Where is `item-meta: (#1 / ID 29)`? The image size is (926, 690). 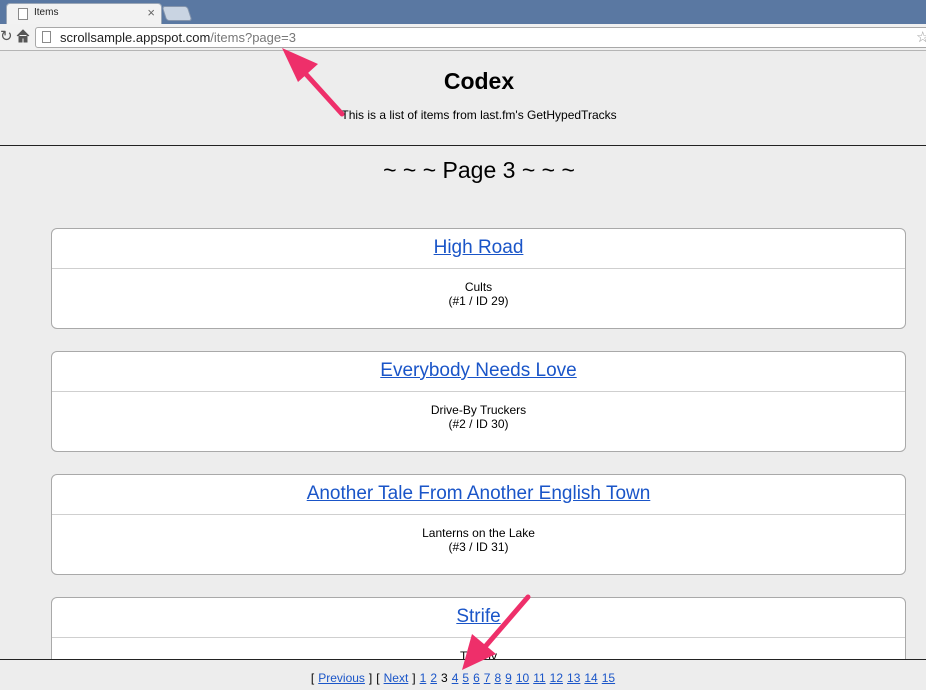
item-meta: (#1 / ID 29) is located at coordinates (478, 301).